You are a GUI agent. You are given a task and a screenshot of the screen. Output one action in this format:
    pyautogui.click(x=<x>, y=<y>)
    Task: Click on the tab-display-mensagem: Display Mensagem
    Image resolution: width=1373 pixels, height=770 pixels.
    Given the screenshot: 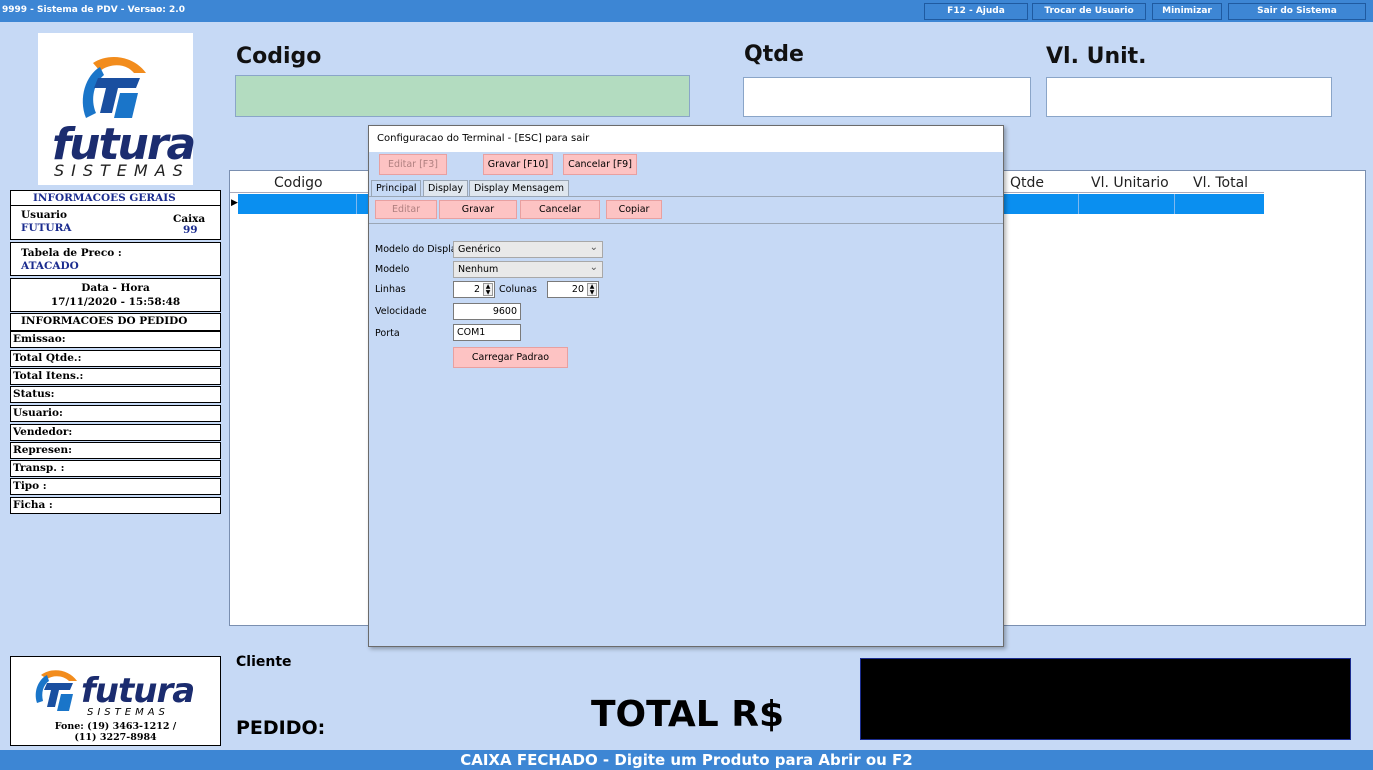 What is the action you would take?
    pyautogui.click(x=519, y=188)
    